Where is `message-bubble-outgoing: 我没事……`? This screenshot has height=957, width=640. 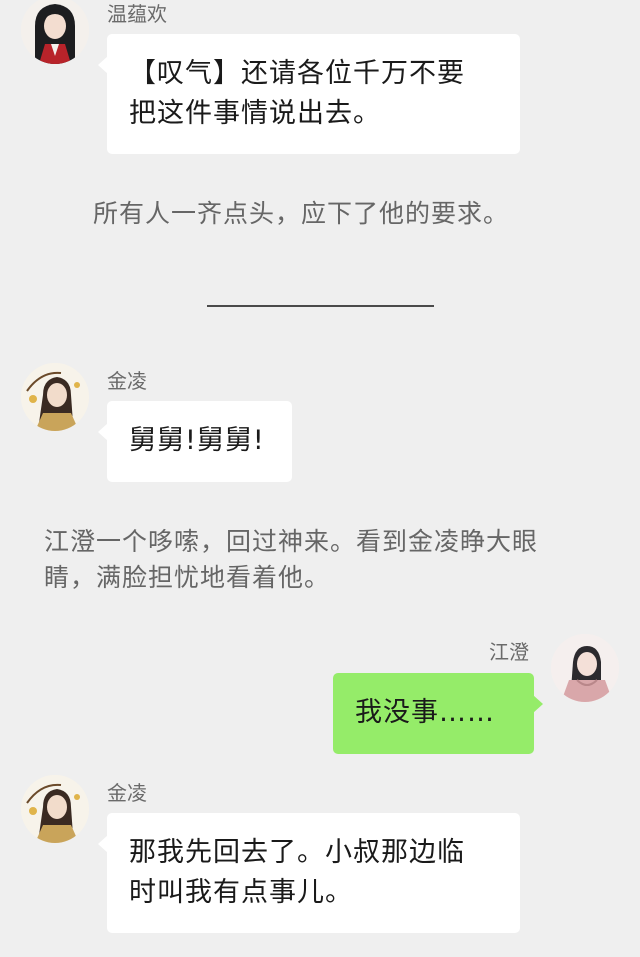
message-bubble-outgoing: 我没事…… is located at coordinates (438, 713).